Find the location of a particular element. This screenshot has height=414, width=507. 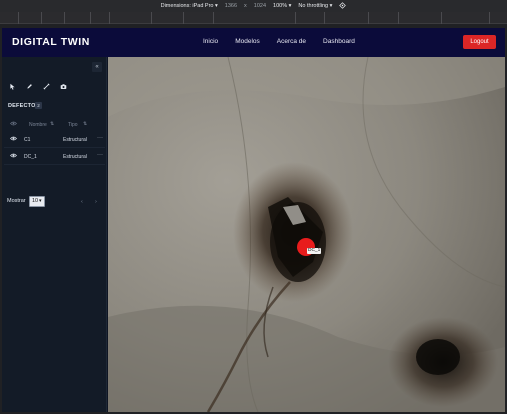

nav-link-dashboard: Dashboard is located at coordinates (339, 41).